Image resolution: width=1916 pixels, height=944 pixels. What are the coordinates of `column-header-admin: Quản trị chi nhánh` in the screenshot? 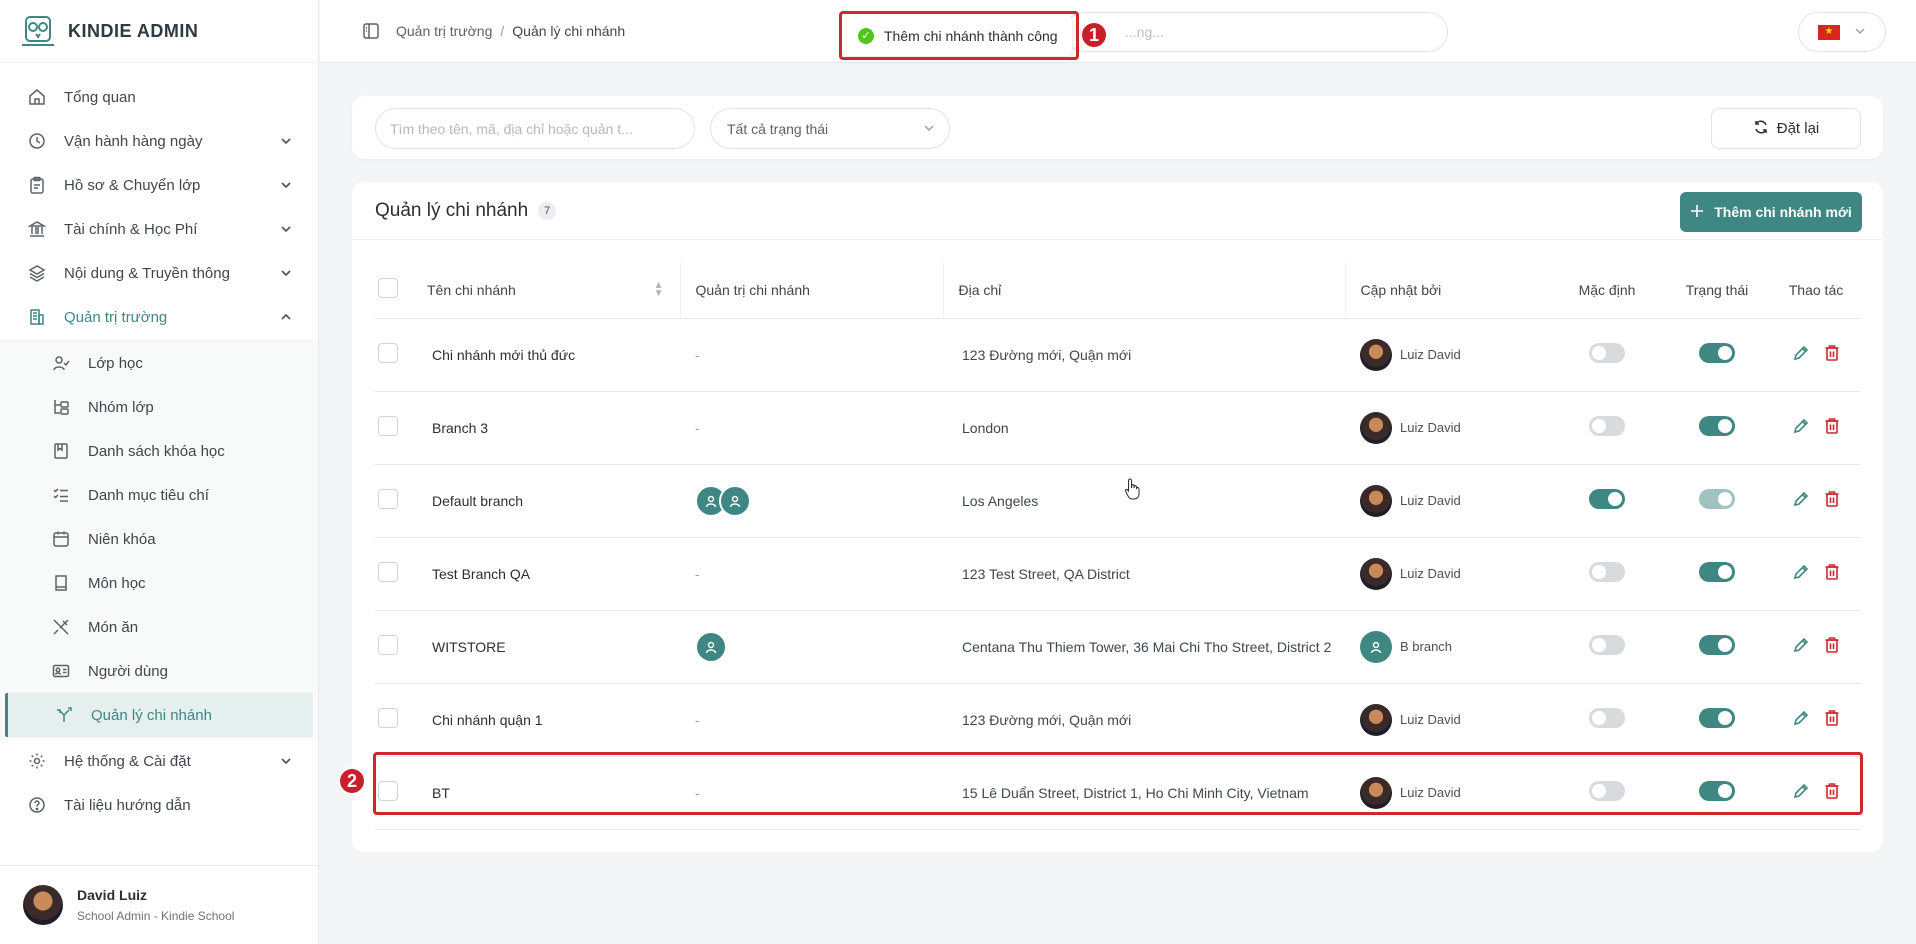 It's located at (812, 290).